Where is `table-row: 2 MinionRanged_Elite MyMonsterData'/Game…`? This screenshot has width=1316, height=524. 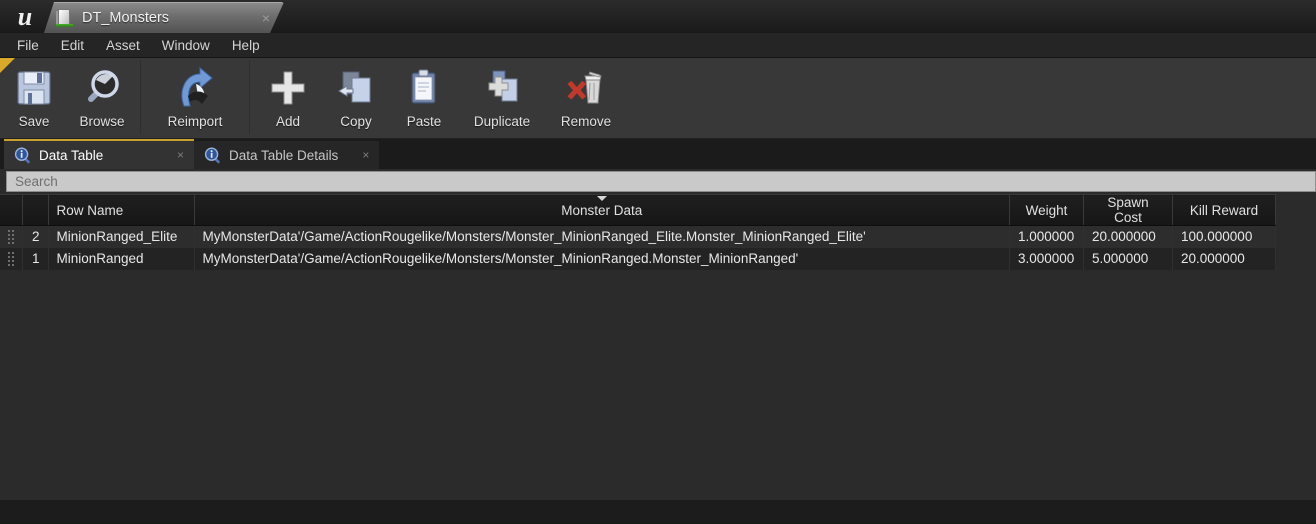 table-row: 2 MinionRanged_Elite MyMonsterData'/Game… is located at coordinates (638, 236).